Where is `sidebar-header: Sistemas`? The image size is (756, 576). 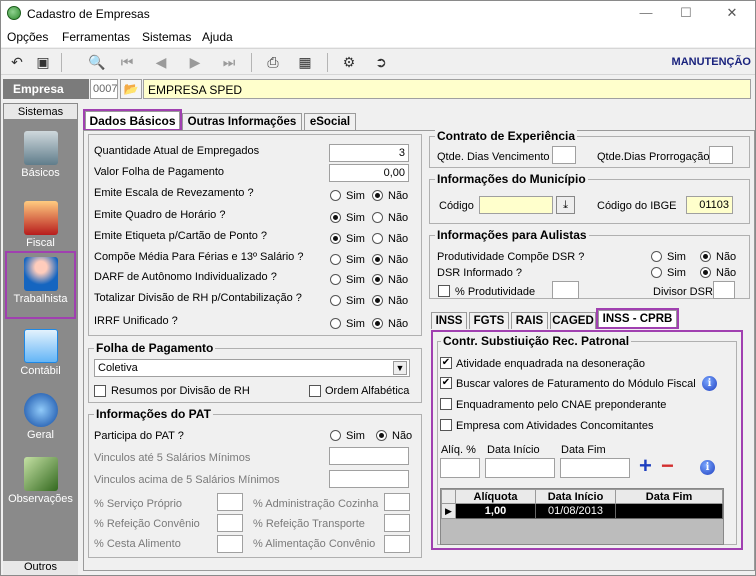 sidebar-header: Sistemas is located at coordinates (40, 111).